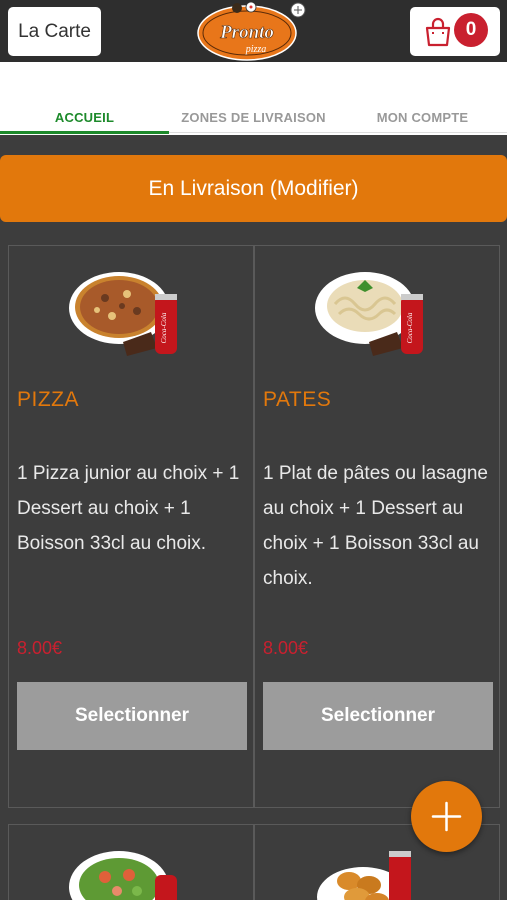 The width and height of the screenshot is (507, 900). What do you see at coordinates (471, 30) in the screenshot?
I see `cart-count-badge: 0` at bounding box center [471, 30].